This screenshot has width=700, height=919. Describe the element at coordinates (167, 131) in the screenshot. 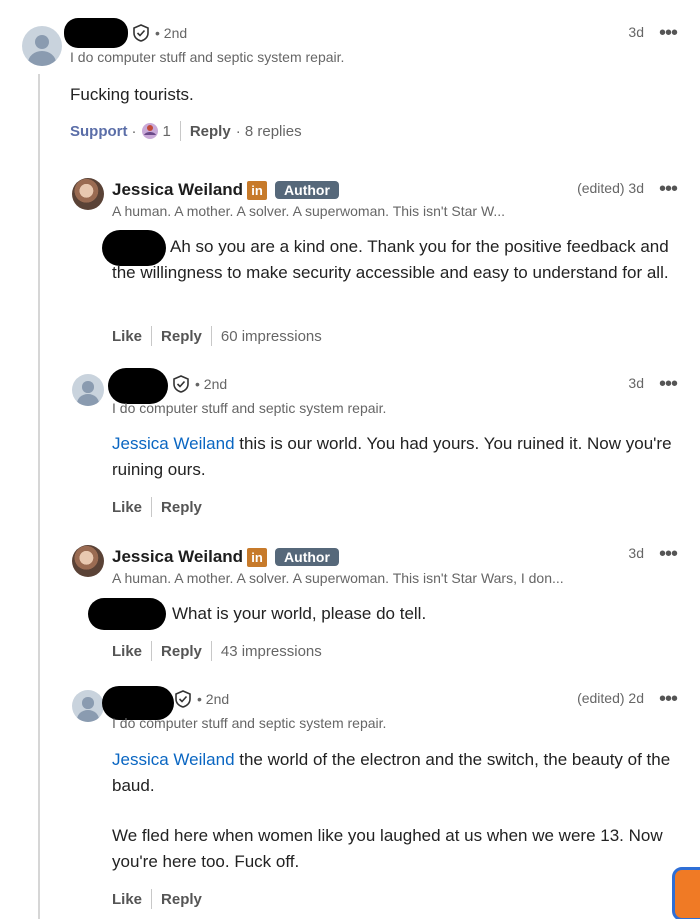

I see `reaction-count: 1` at that location.